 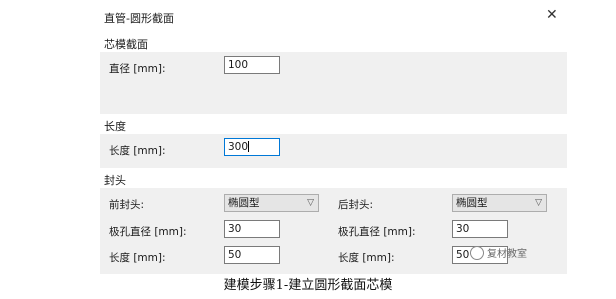 What do you see at coordinates (148, 232) in the screenshot?
I see `front-pole-label: 极孔直径 [mm]:` at bounding box center [148, 232].